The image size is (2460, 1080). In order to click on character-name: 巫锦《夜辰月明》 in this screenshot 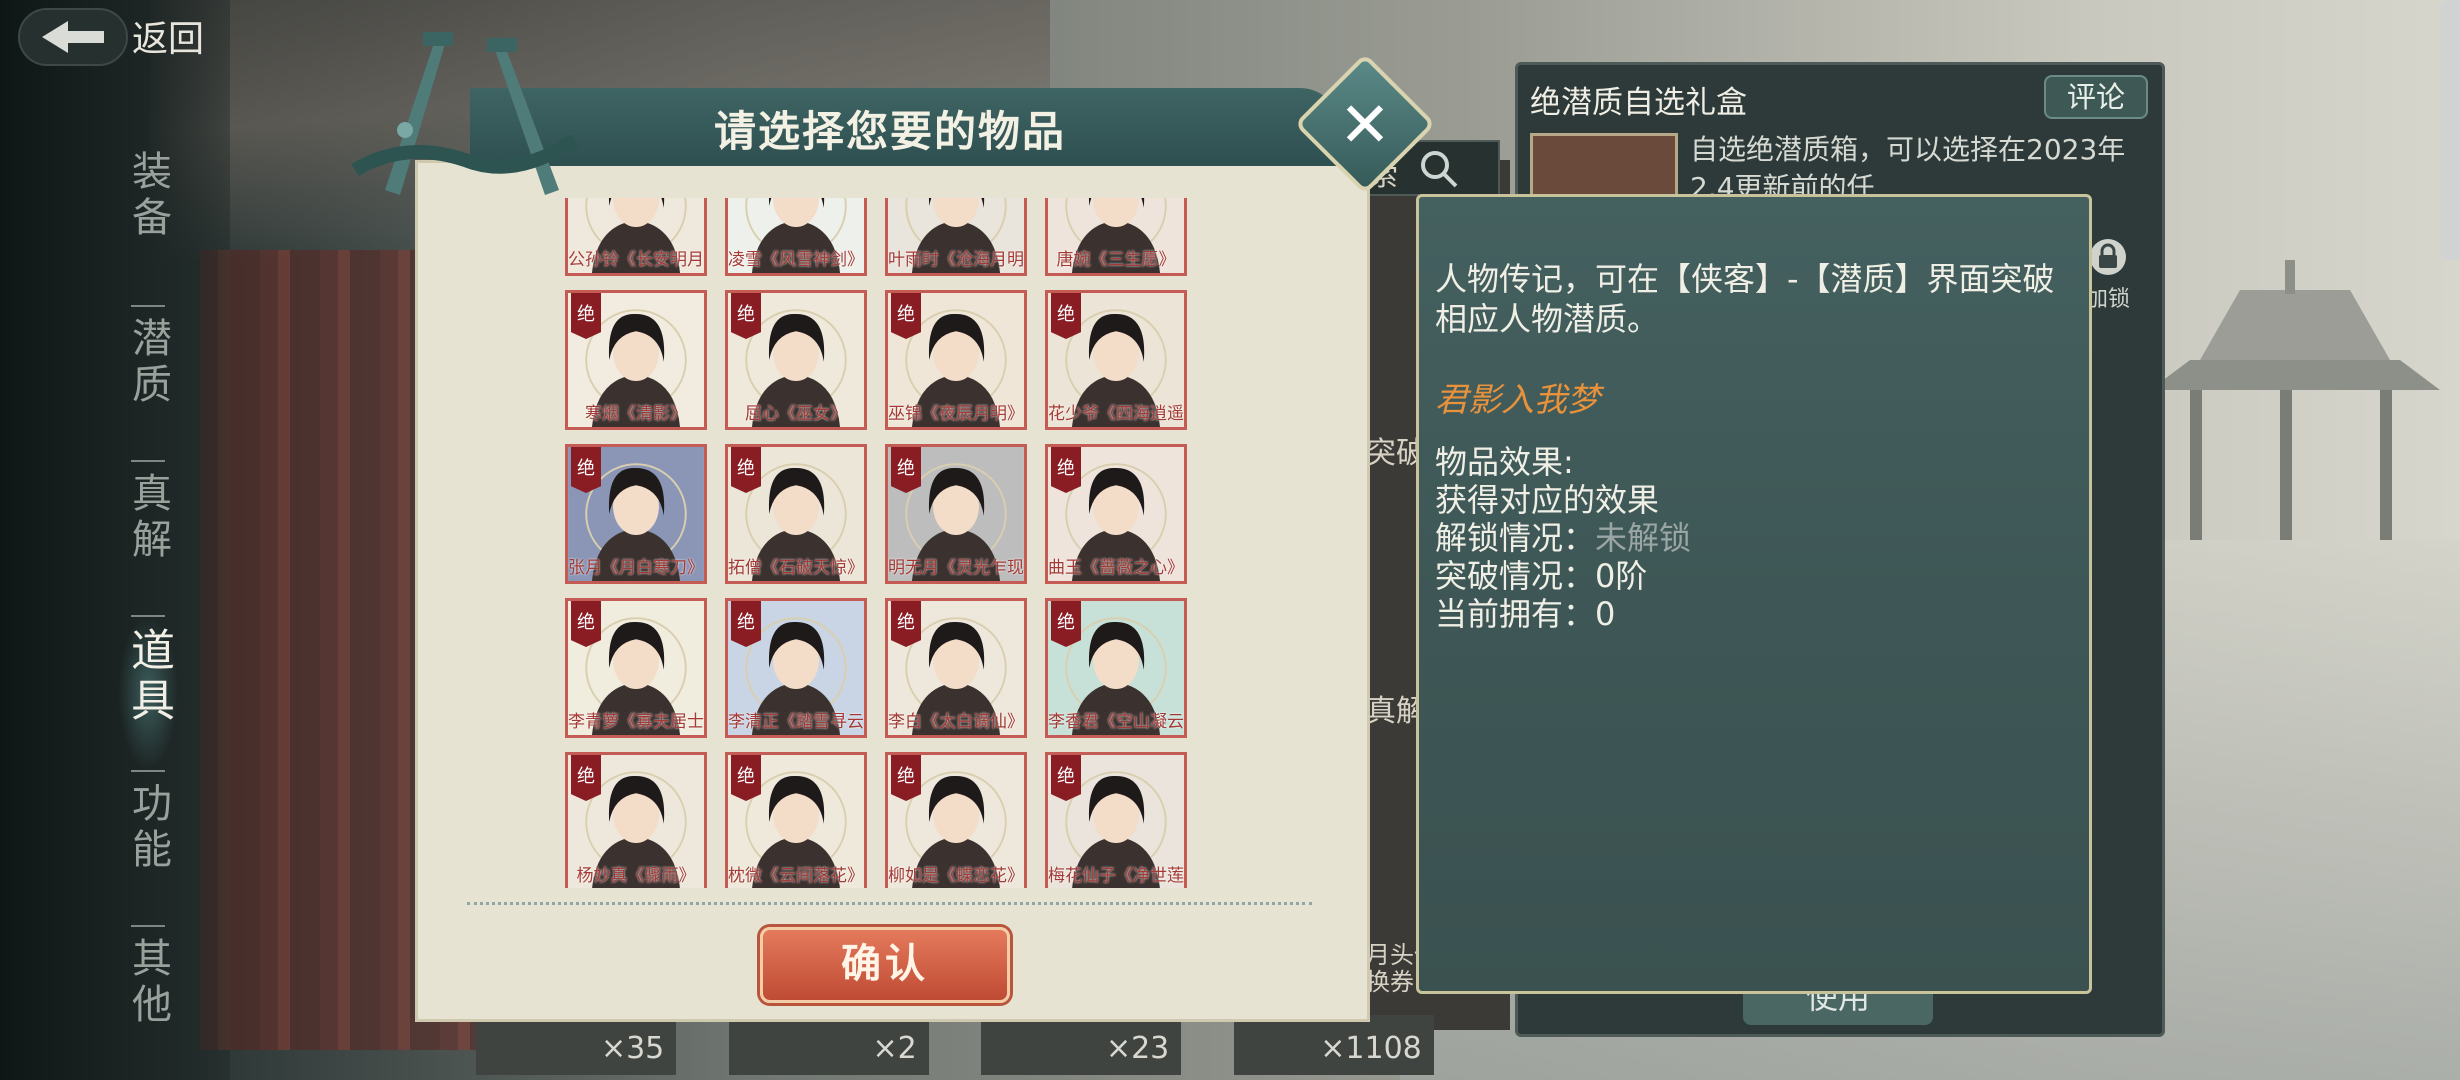, I will do `click(956, 414)`.